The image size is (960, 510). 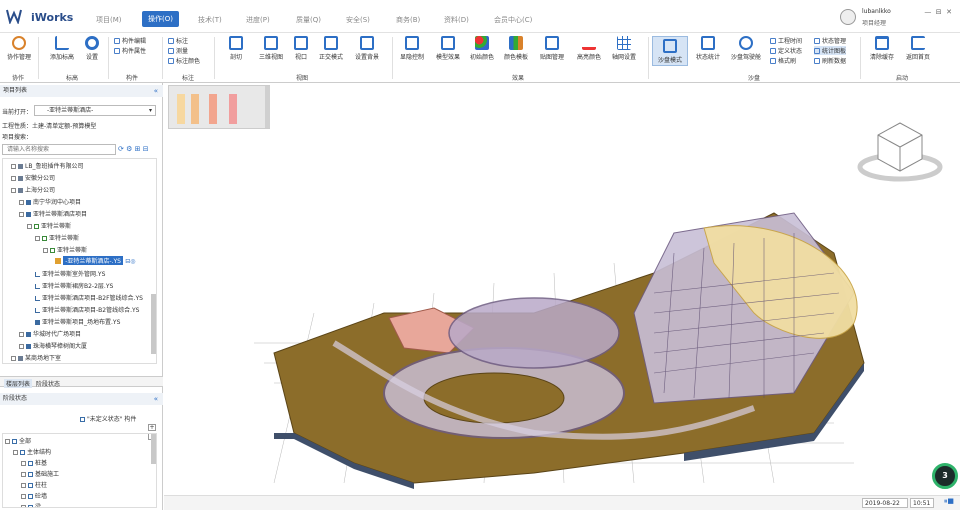 I want to click on tab-floor-list: 楼层列表, so click(x=18, y=383).